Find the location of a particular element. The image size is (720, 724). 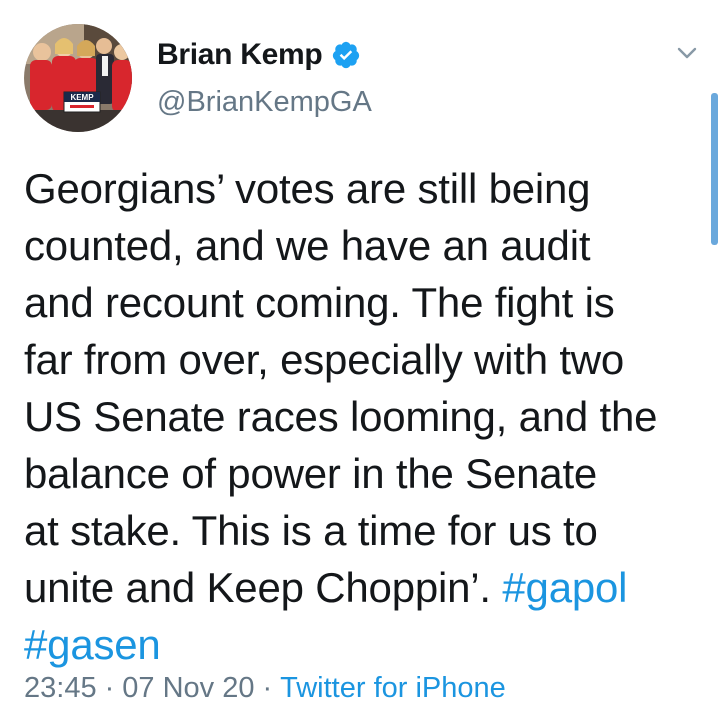

user-handle: @BrianKempGA is located at coordinates (264, 102).